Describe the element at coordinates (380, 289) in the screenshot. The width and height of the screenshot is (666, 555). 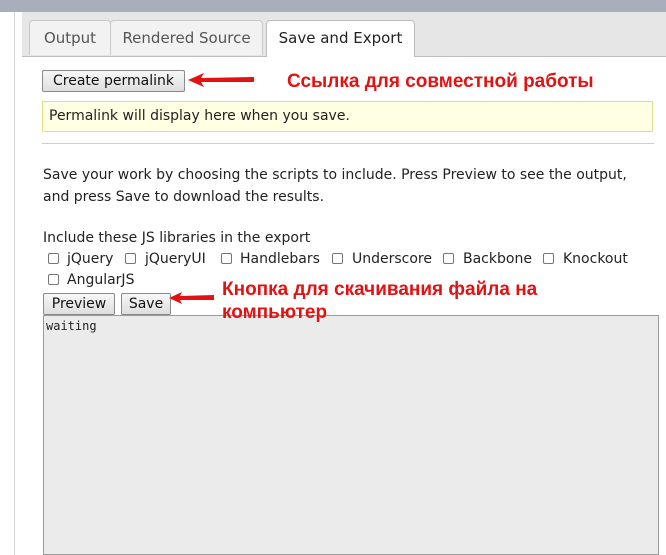
I see `annotation-save-line1: Кнопка для скачивания файла на` at that location.